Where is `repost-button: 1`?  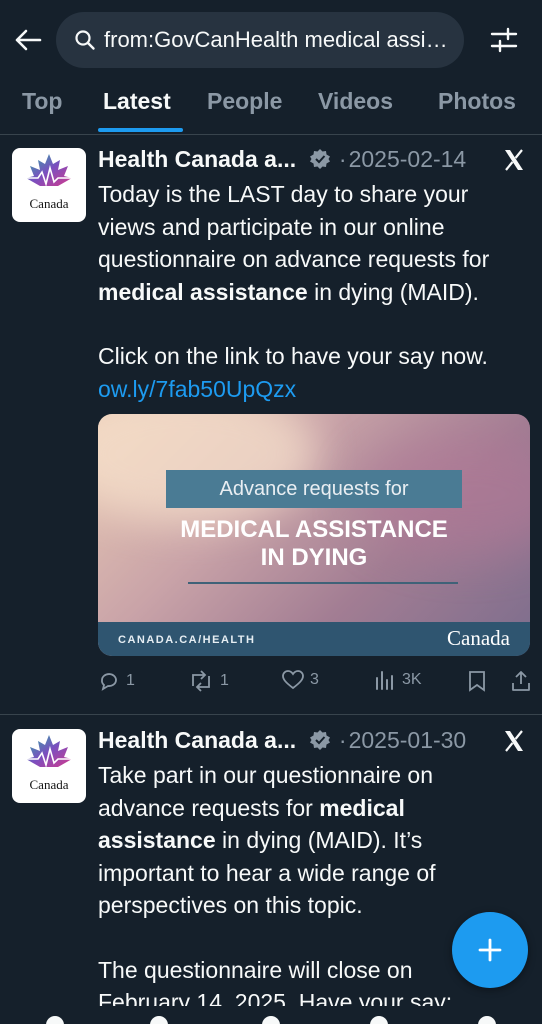
repost-button: 1 is located at coordinates (208, 681).